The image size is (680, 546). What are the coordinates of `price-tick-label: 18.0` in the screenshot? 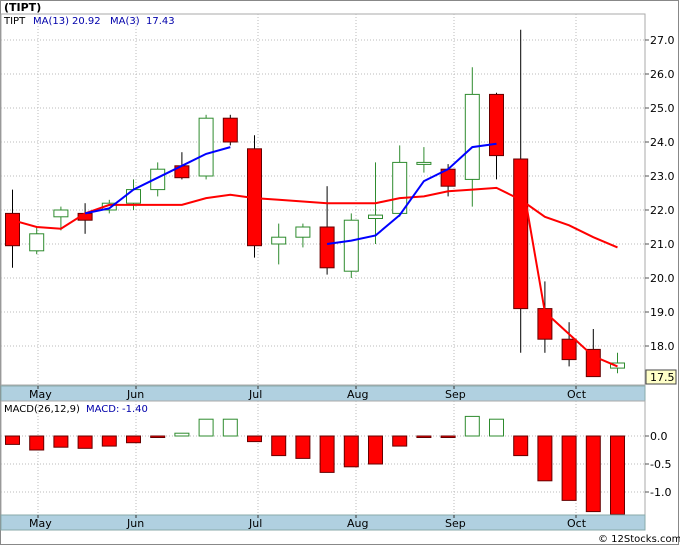 It's located at (662, 346).